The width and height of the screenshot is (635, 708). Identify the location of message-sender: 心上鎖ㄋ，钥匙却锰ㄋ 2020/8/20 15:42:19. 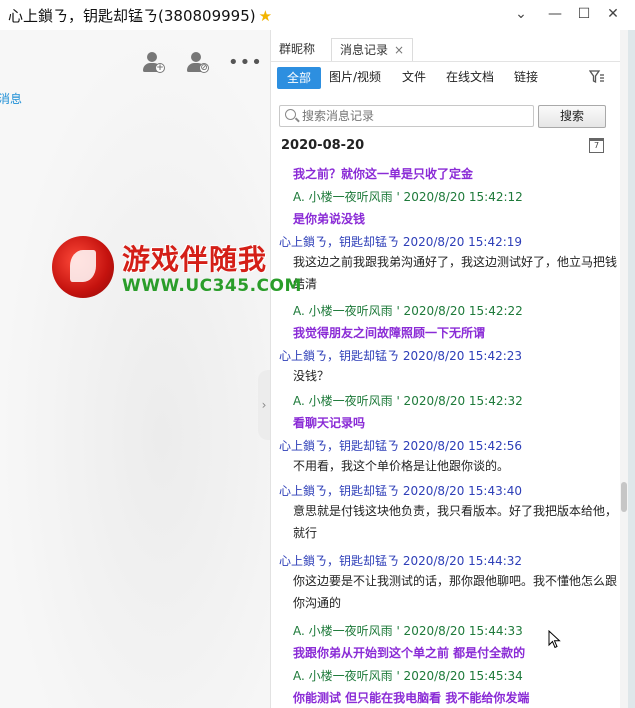
(400, 241).